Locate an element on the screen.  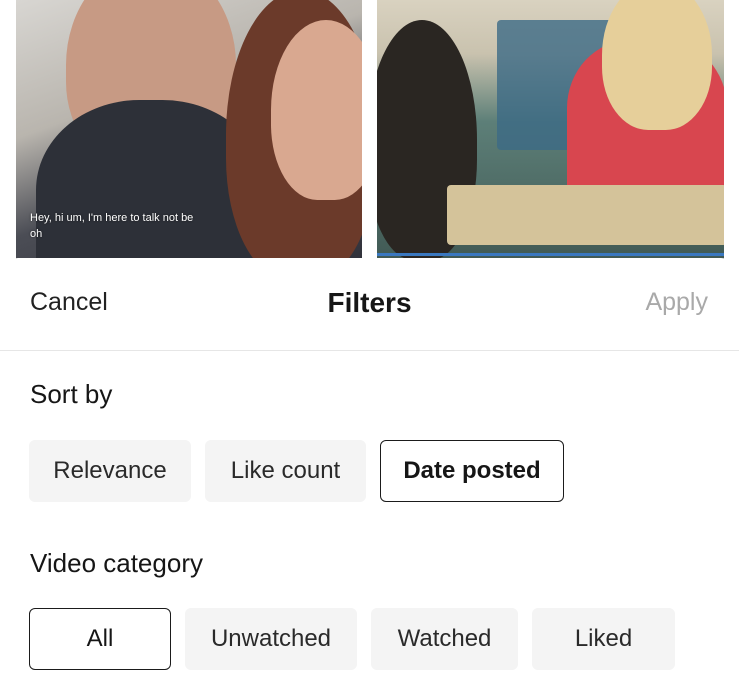
video-category-options: All Unwatched Watched Liked is located at coordinates (352, 639).